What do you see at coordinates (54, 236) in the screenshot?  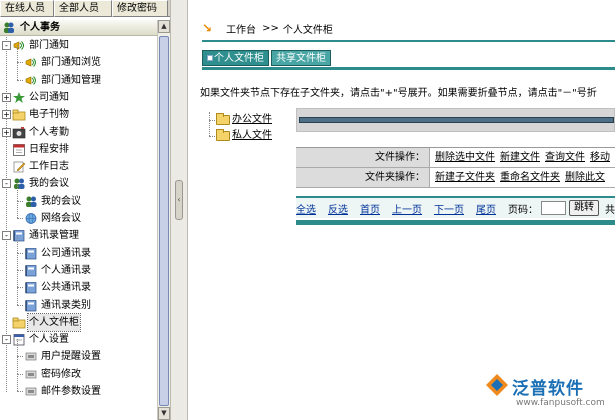 I see `sidebar-item-label: 通讯录管理` at bounding box center [54, 236].